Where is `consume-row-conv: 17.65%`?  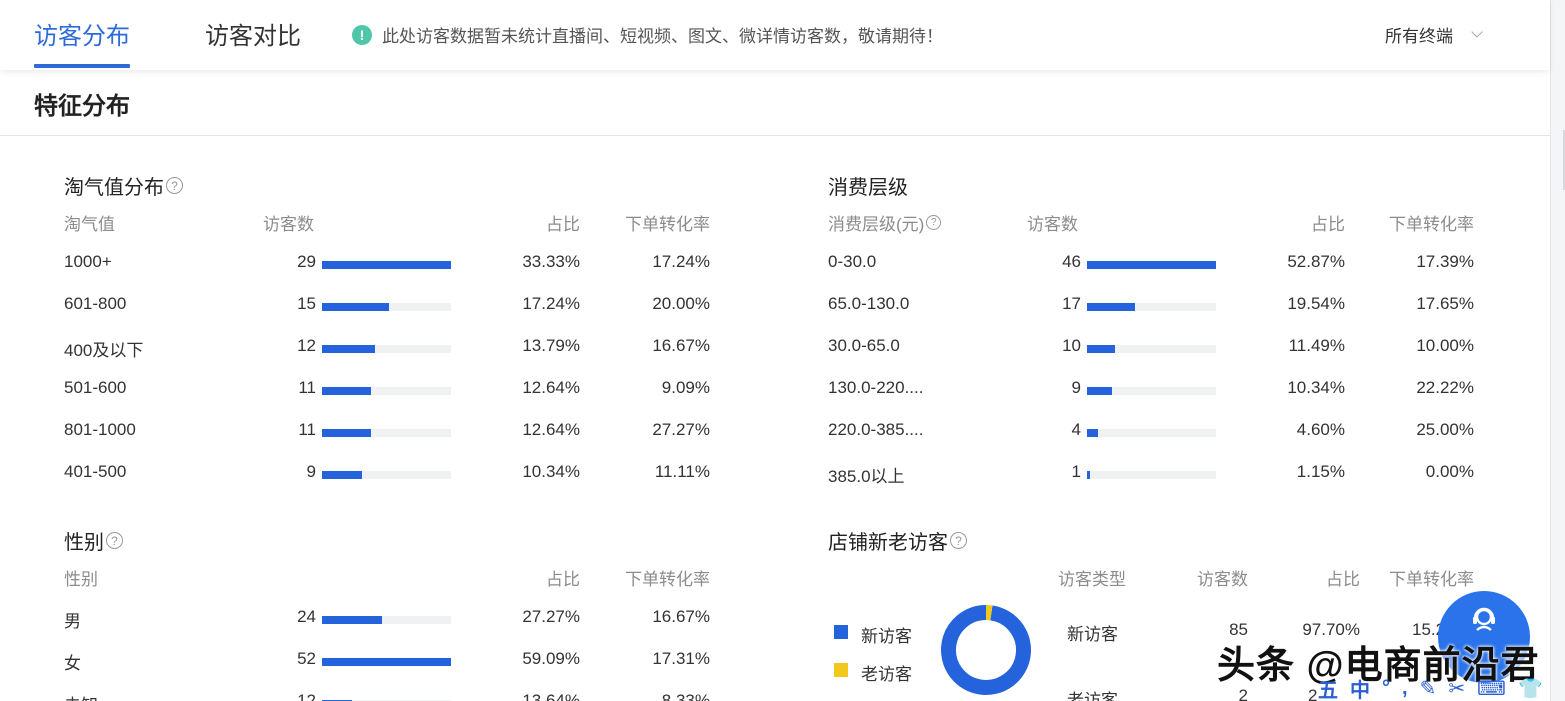
consume-row-conv: 17.65% is located at coordinates (1414, 304).